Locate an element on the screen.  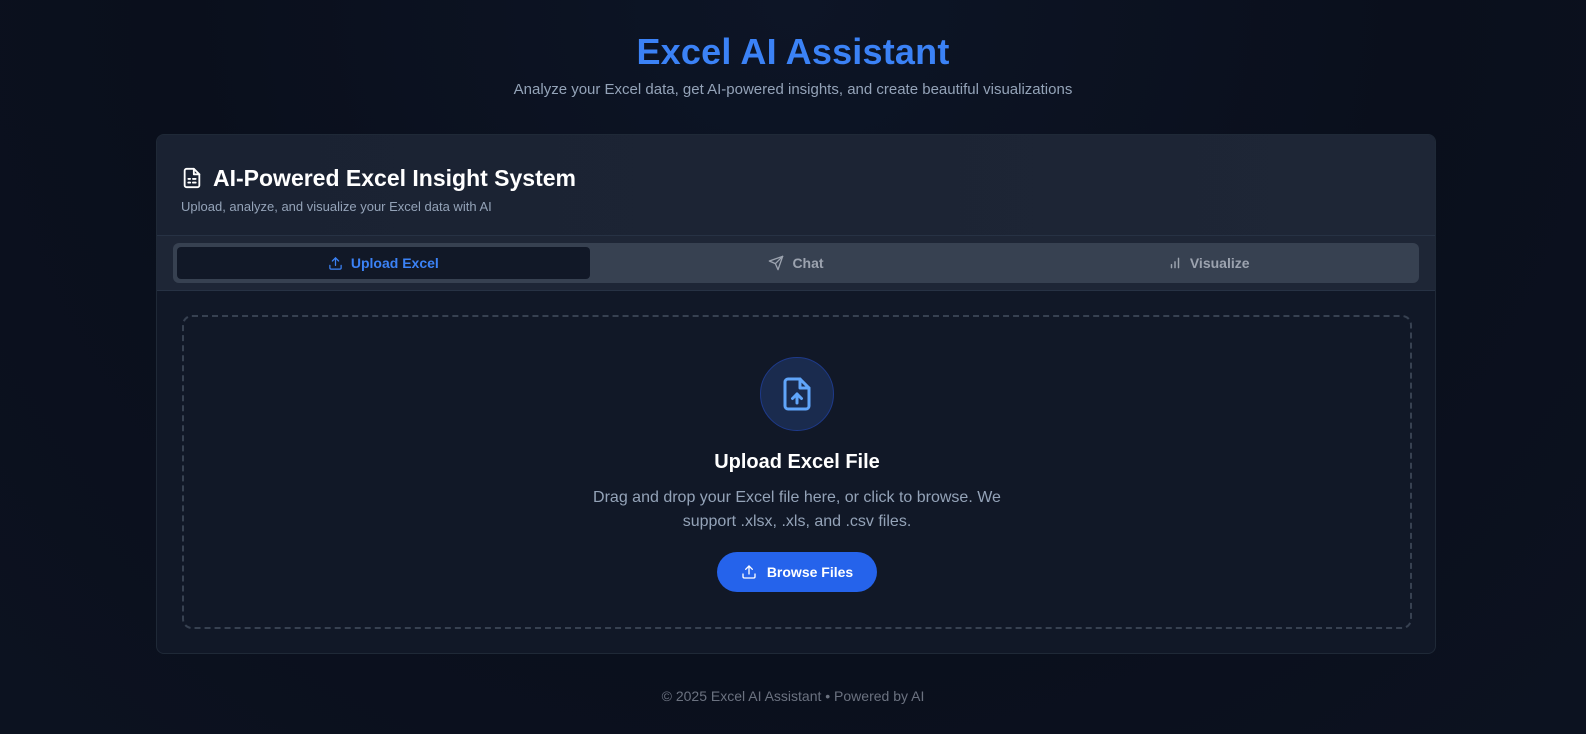
tab-upload-excel: Upload Excel is located at coordinates (383, 263).